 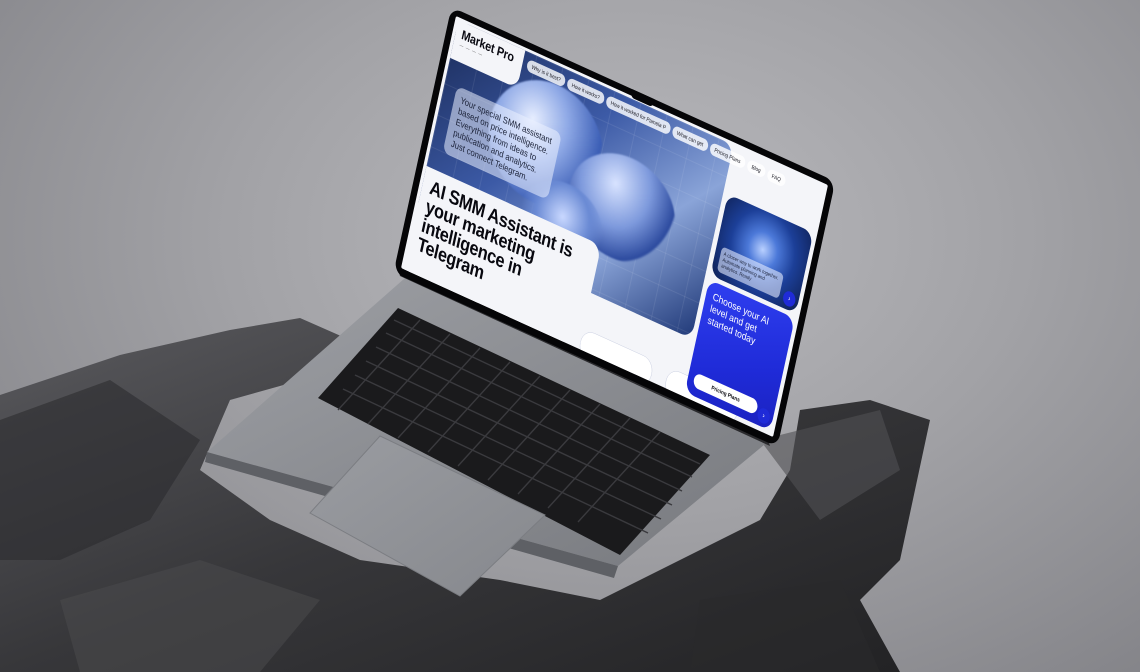 What do you see at coordinates (776, 177) in the screenshot?
I see `nav-item-faq: FAQ` at bounding box center [776, 177].